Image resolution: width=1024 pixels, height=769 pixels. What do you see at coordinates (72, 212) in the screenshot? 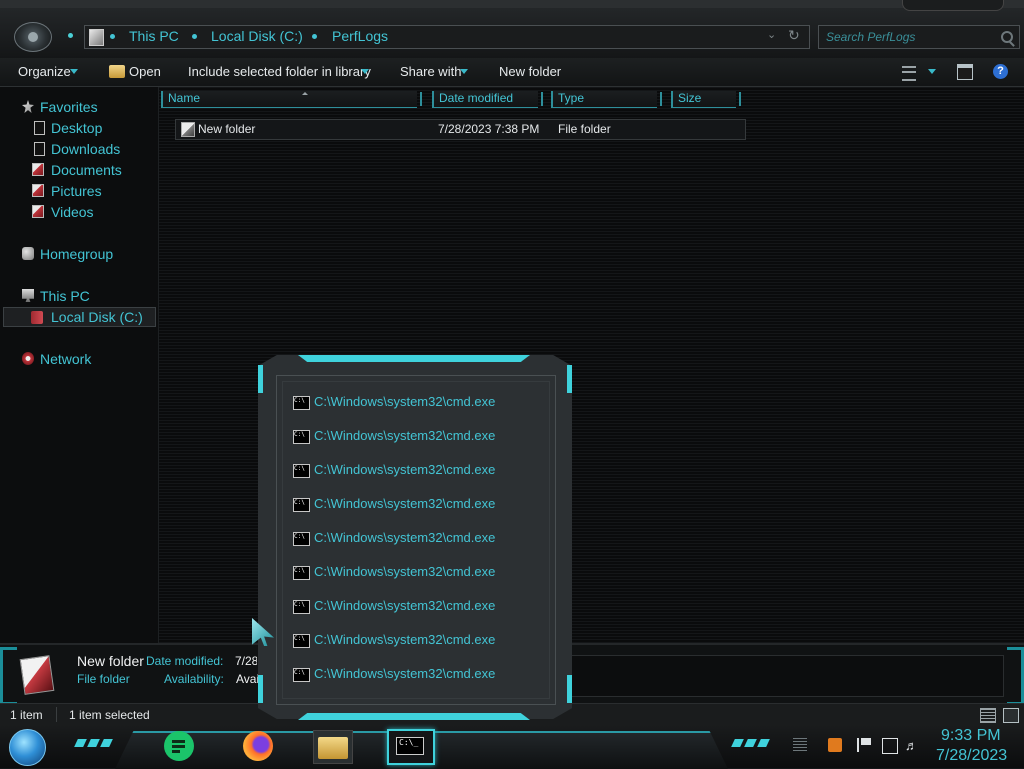
I see `nav-item-videos: Videos` at bounding box center [72, 212].